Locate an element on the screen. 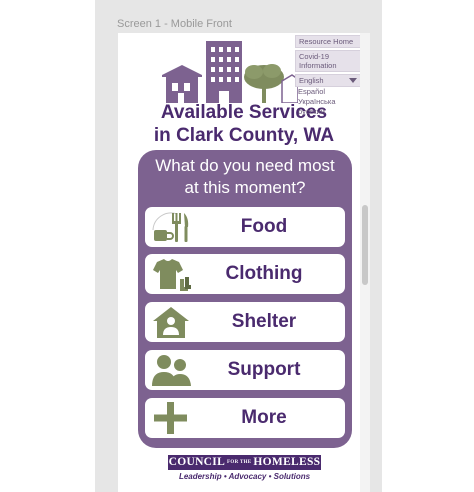  fork-knife-cup-icon is located at coordinates (170, 227).